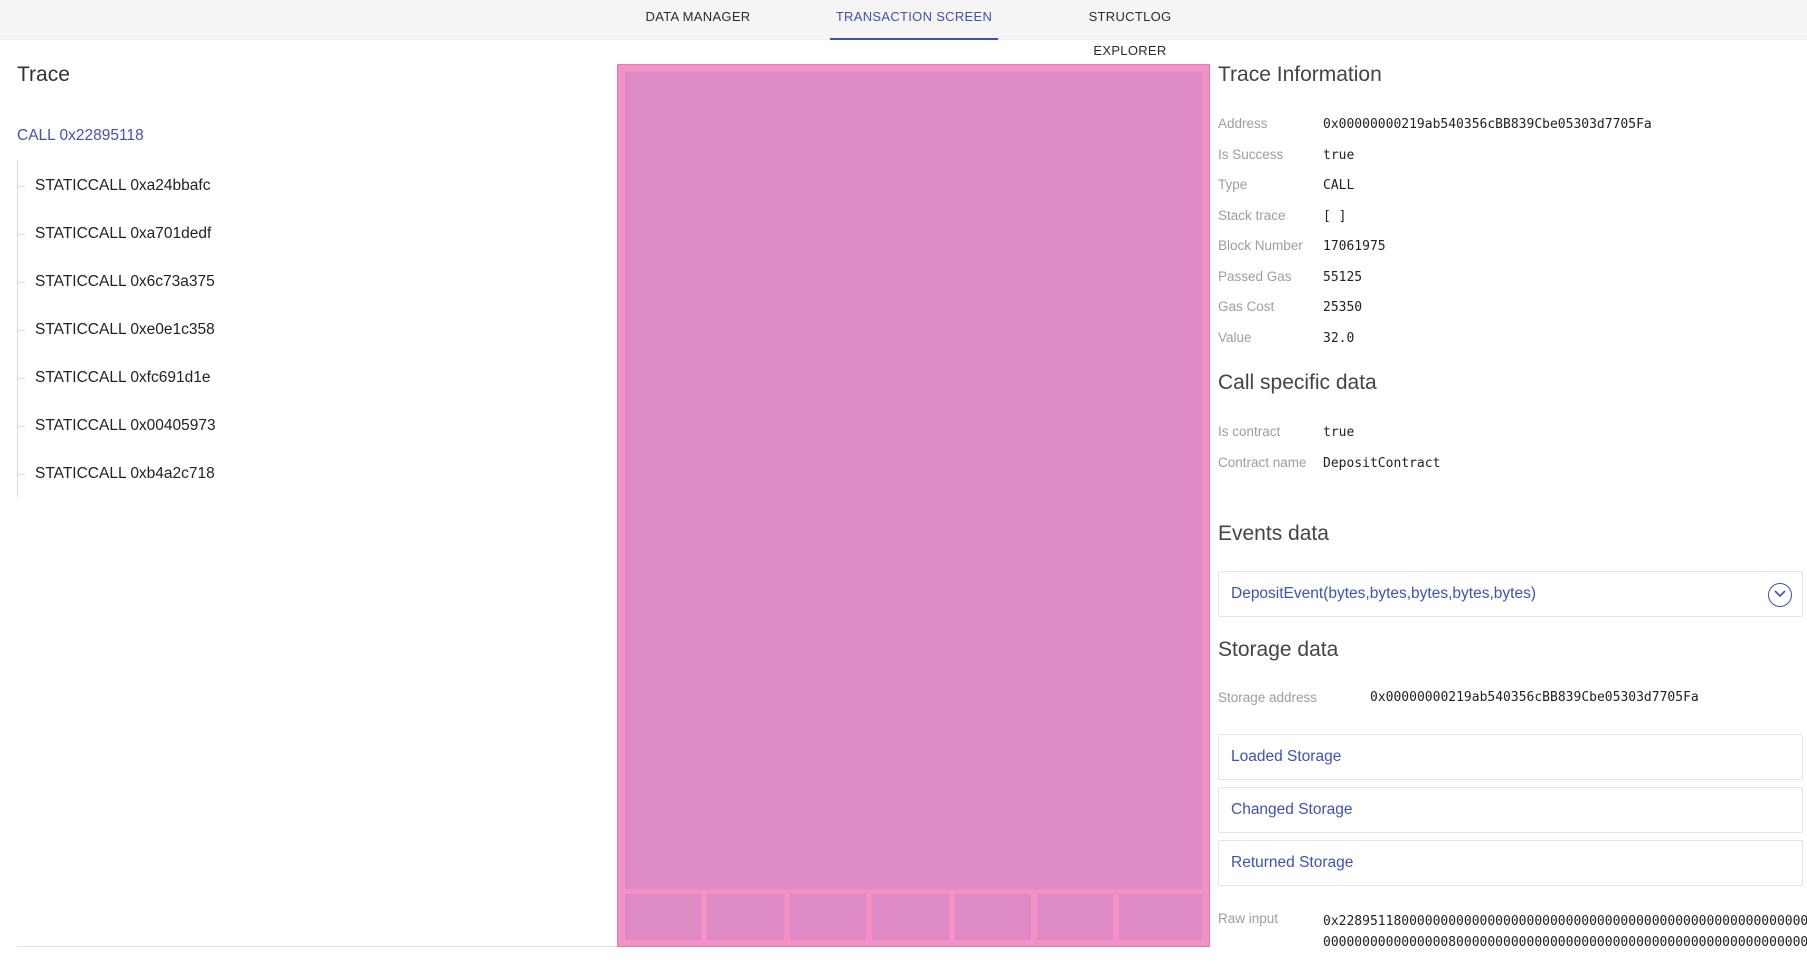 This screenshot has width=1807, height=968. I want to click on info-value-contract-name: DepositContract, so click(1382, 463).